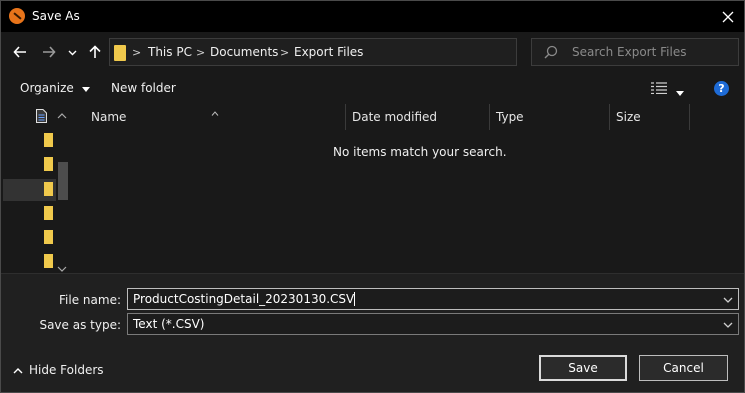 This screenshot has height=393, width=745. I want to click on breadcrumb-documents: Documents, so click(244, 52).